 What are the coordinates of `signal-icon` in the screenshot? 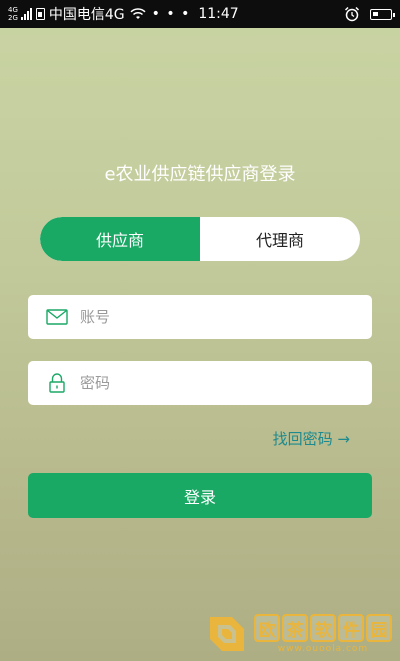 It's located at (26, 14).